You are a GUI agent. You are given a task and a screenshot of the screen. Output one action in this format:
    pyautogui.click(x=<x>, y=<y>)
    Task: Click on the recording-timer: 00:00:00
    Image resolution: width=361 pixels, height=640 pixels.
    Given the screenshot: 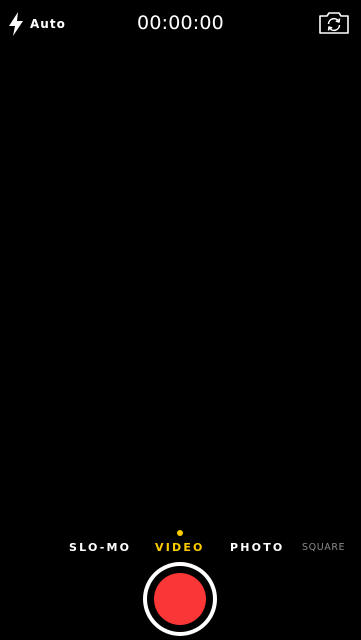 What is the action you would take?
    pyautogui.click(x=180, y=23)
    